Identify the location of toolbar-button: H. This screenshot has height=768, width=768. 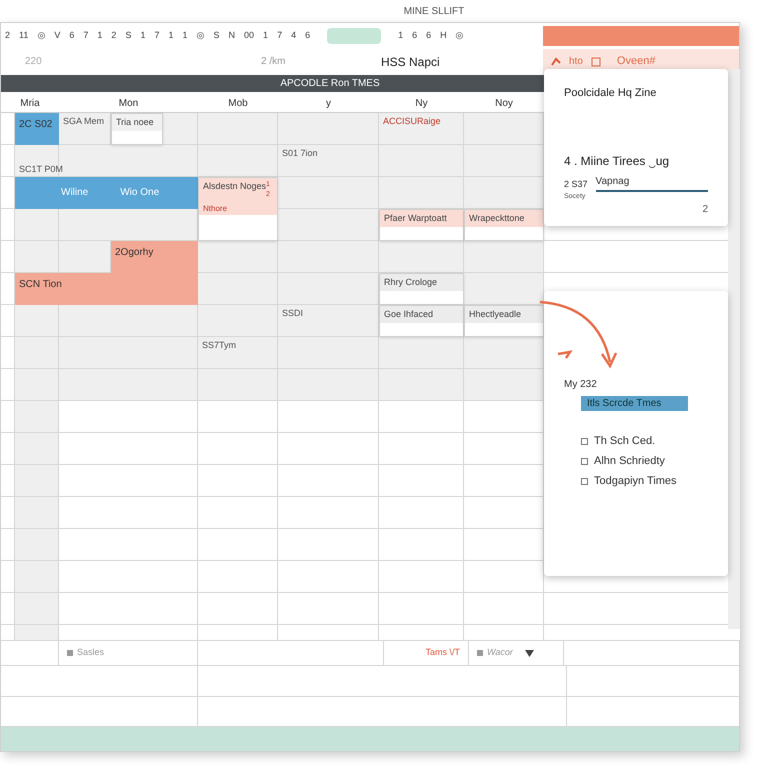
(443, 36).